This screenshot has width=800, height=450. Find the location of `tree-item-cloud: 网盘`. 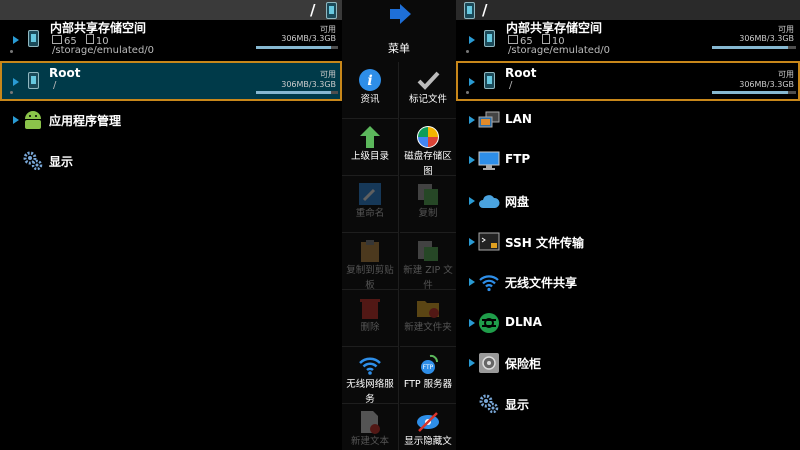

tree-item-cloud: 网盘 is located at coordinates (628, 201).